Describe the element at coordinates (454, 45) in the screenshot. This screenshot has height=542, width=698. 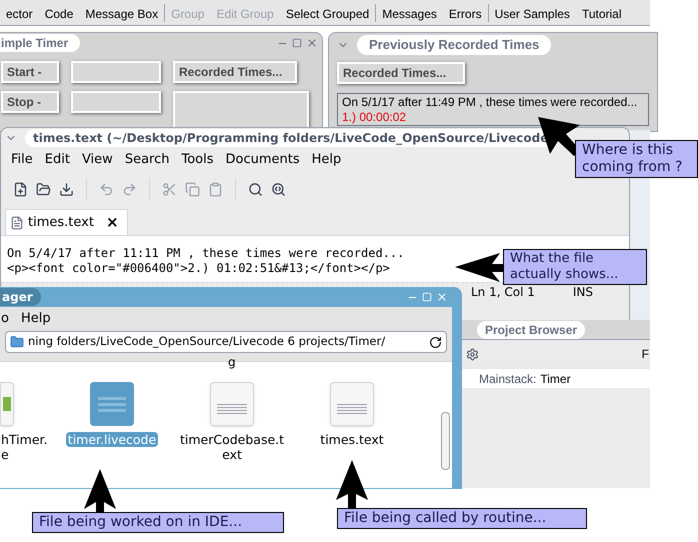
I see `window-title: Previously Recorded Times` at that location.